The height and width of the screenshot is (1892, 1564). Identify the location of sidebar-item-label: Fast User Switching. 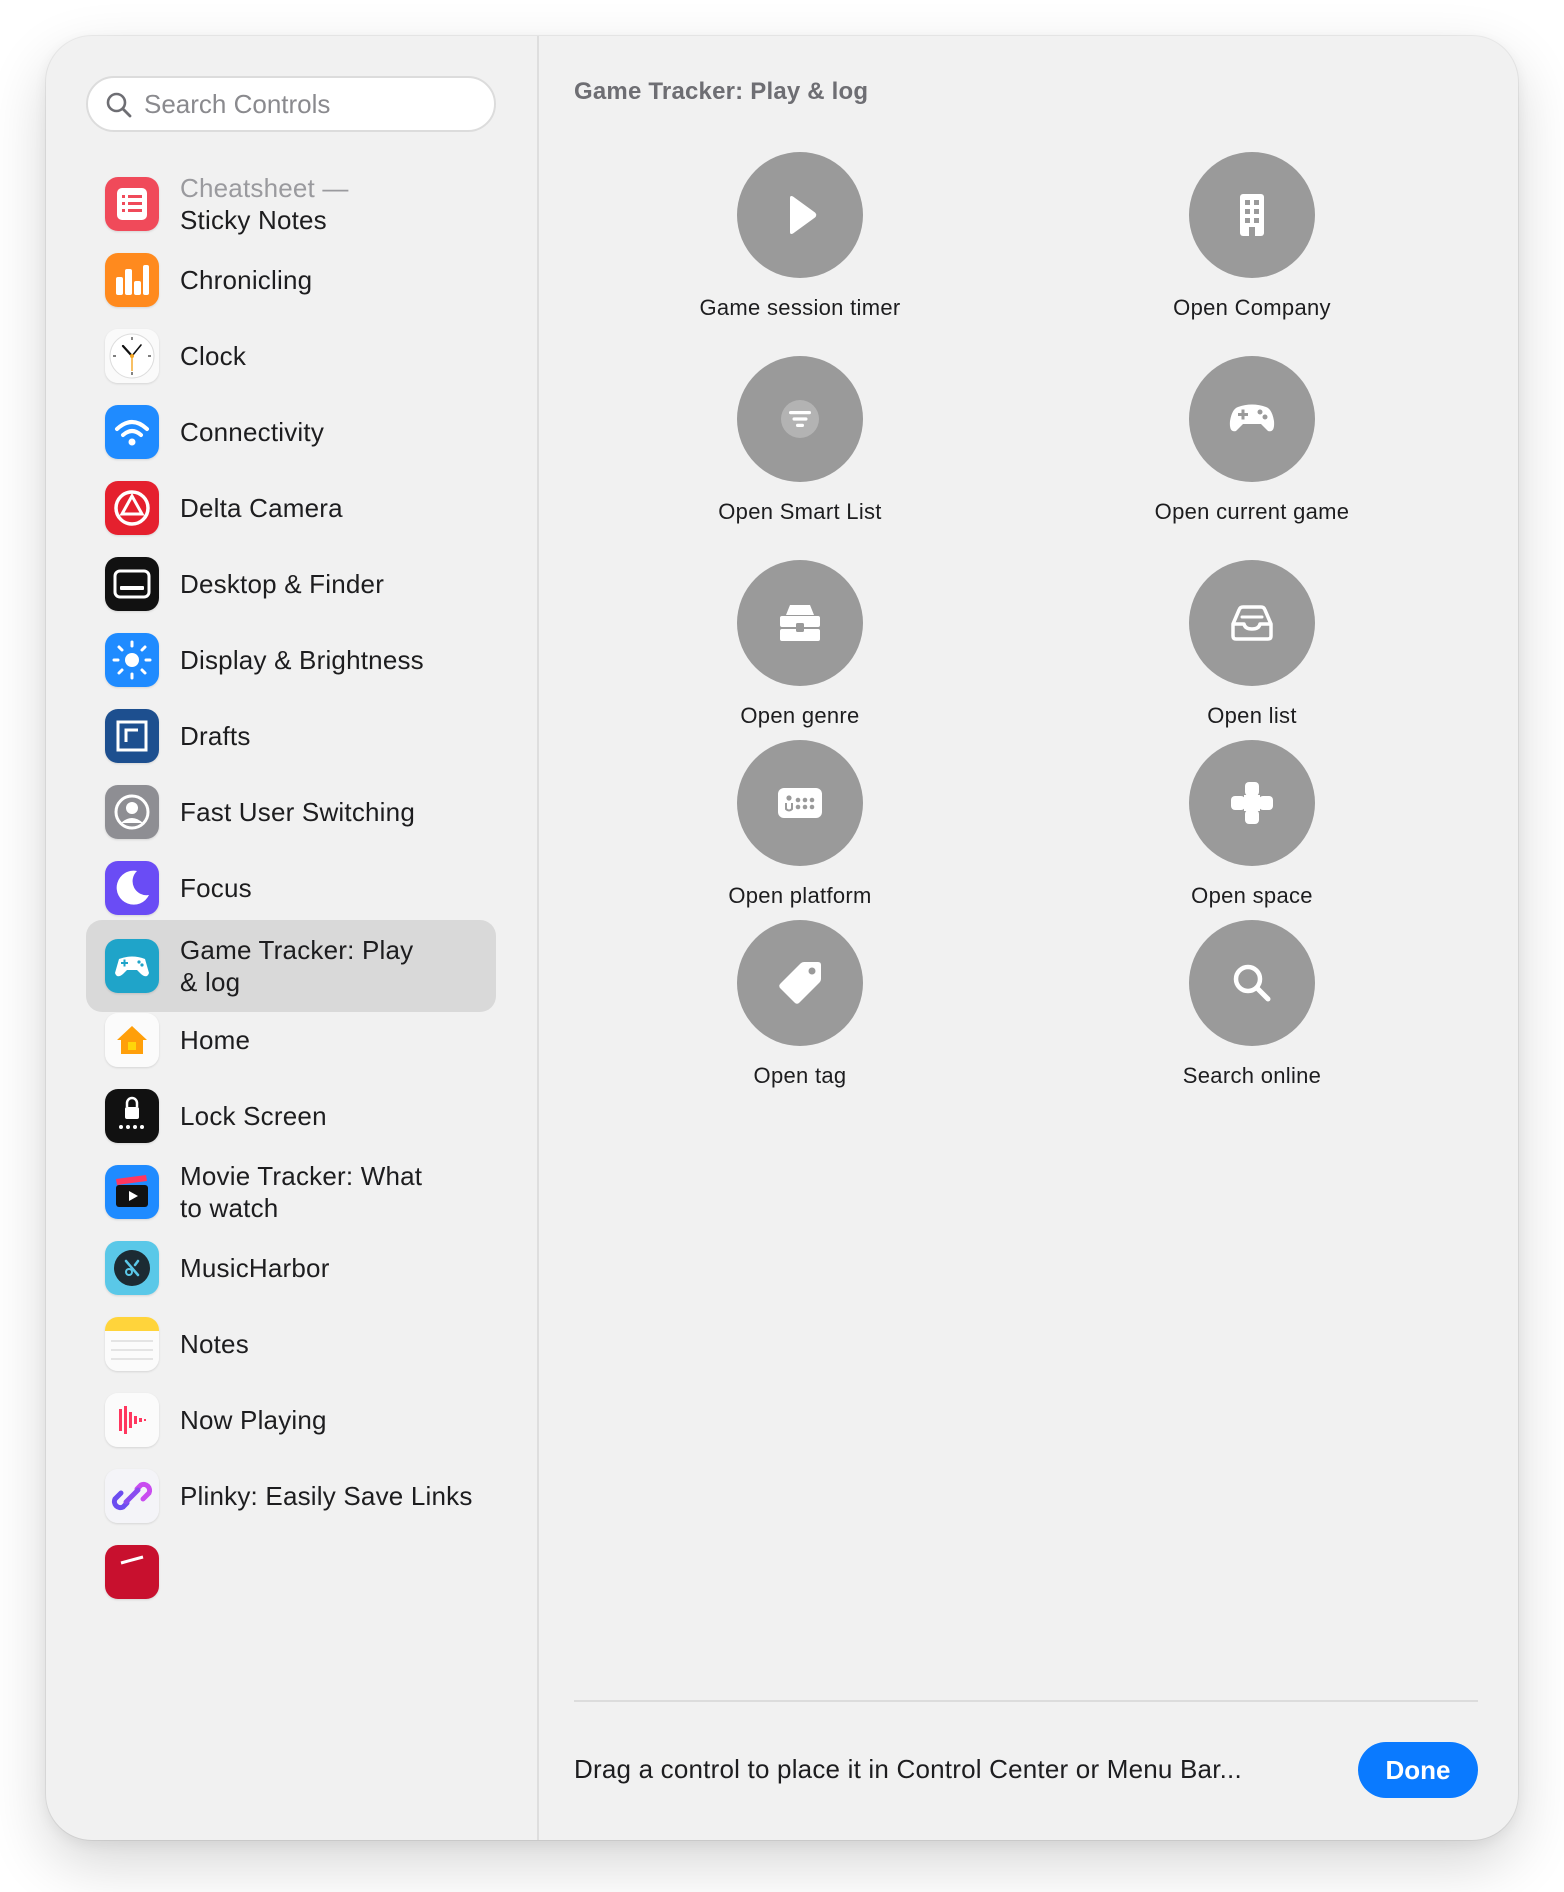
(297, 812).